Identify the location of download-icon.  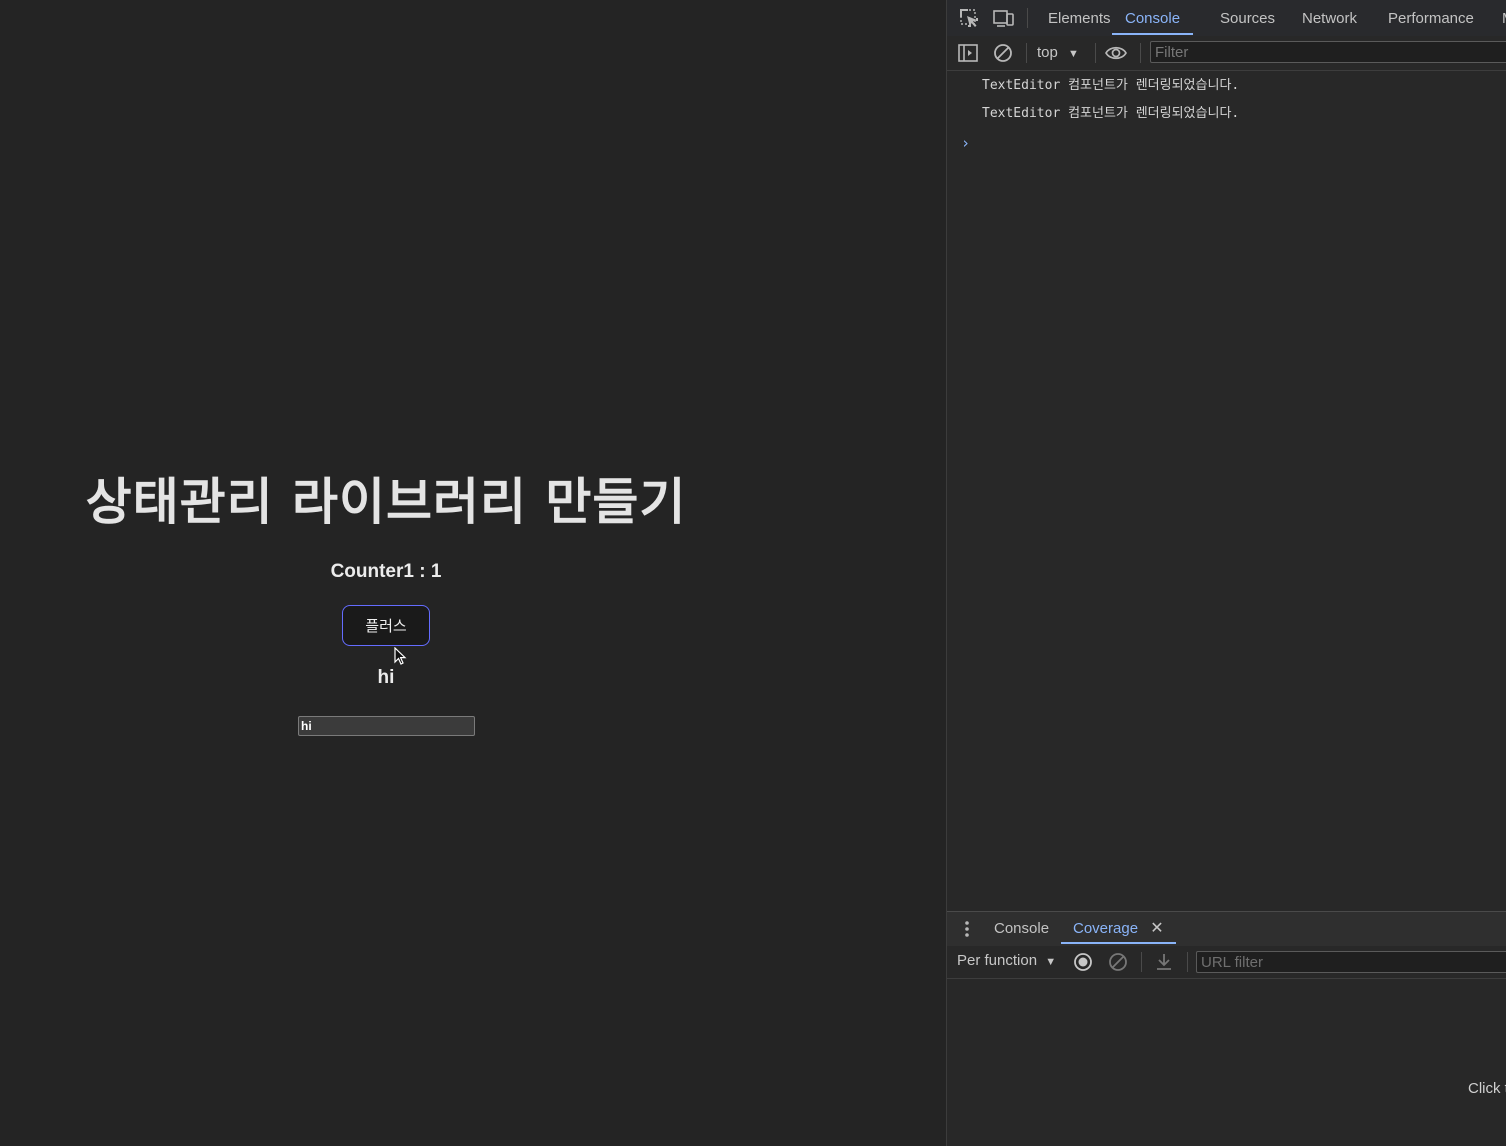
(1164, 962).